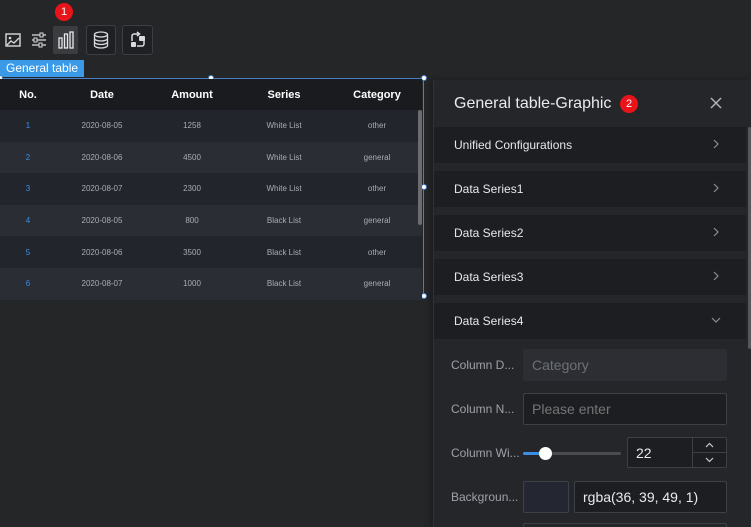 This screenshot has width=751, height=527. Describe the element at coordinates (546, 497) in the screenshot. I see `background-color-swatch` at that location.